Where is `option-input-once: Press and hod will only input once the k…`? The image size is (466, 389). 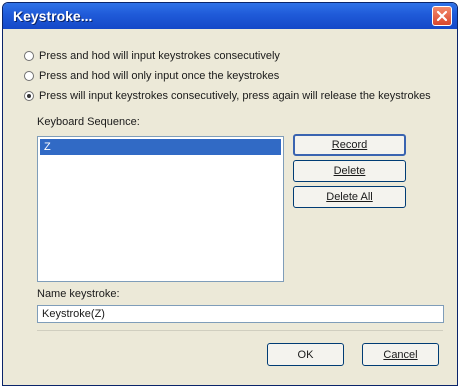 option-input-once: Press and hod will only input once the k… is located at coordinates (152, 76).